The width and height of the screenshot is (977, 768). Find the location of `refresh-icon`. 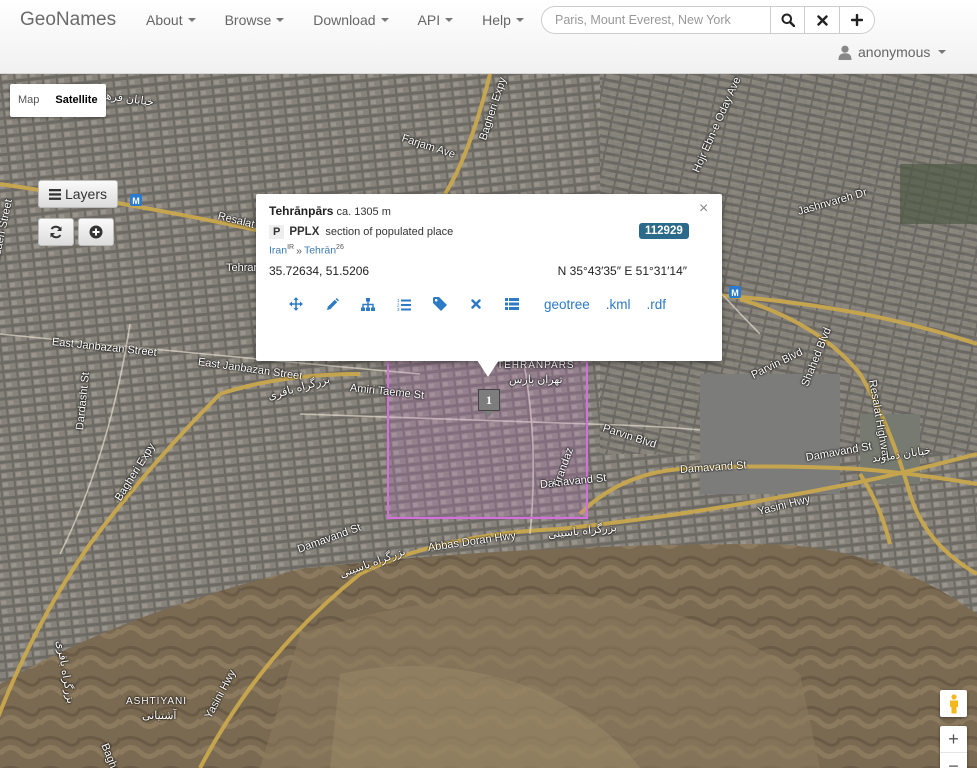

refresh-icon is located at coordinates (56, 232).